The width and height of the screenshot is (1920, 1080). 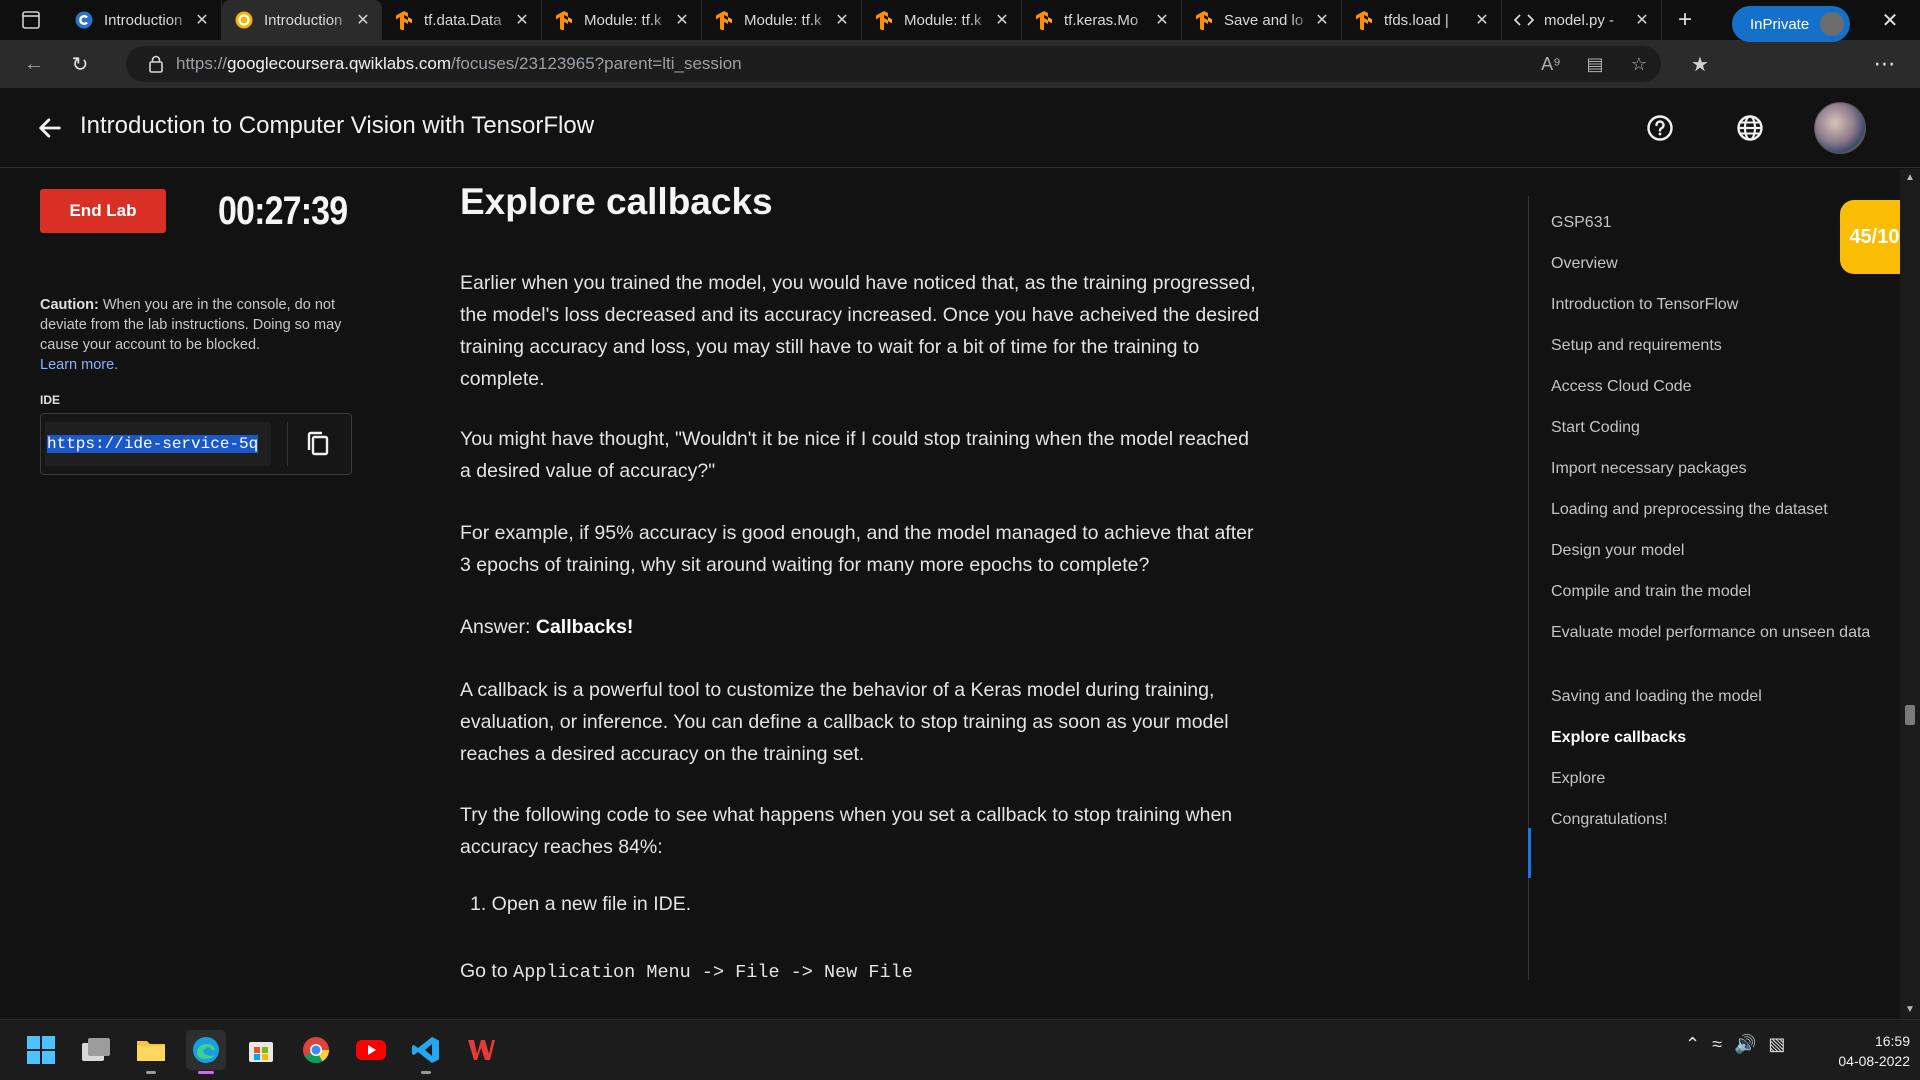 What do you see at coordinates (34, 64) in the screenshot?
I see `back-button: ←` at bounding box center [34, 64].